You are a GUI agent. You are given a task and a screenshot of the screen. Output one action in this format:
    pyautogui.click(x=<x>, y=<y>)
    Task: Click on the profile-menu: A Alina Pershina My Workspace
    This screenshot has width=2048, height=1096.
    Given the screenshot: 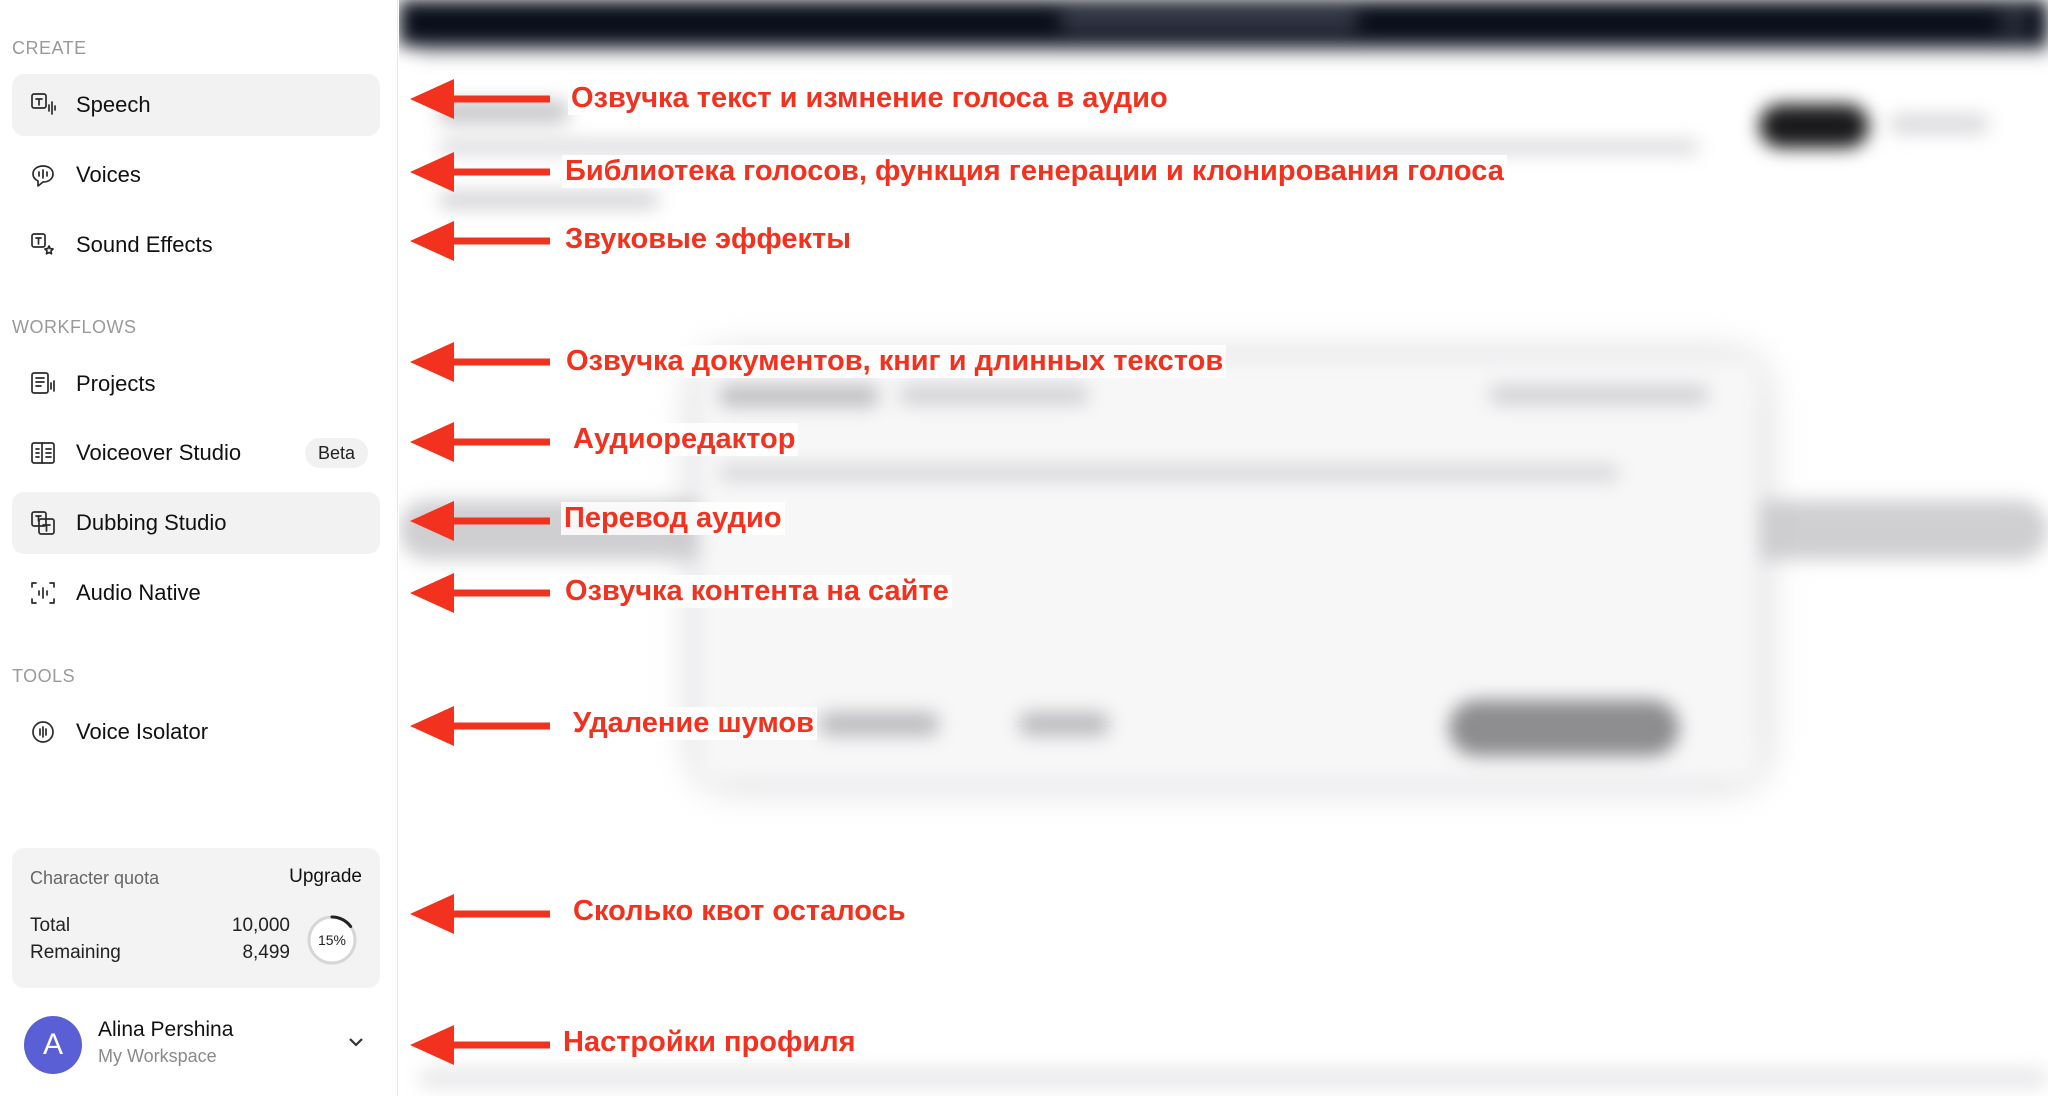 What is the action you would take?
    pyautogui.click(x=196, y=1046)
    